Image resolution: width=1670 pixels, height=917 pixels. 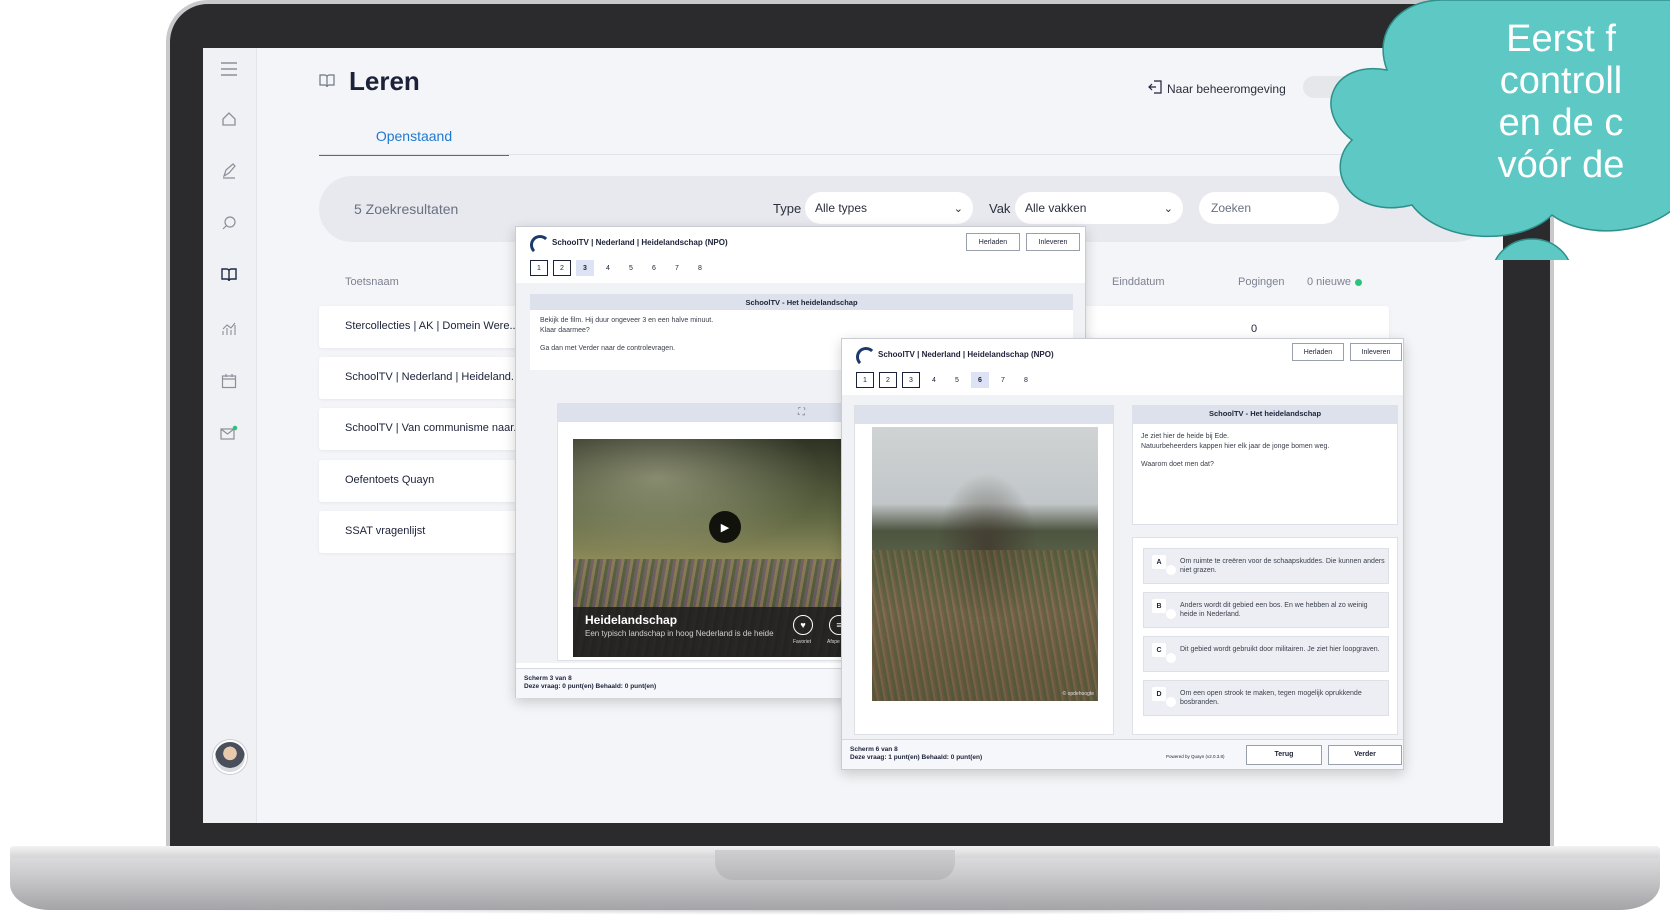 I want to click on col-header-name: Toetsnaam, so click(x=372, y=282).